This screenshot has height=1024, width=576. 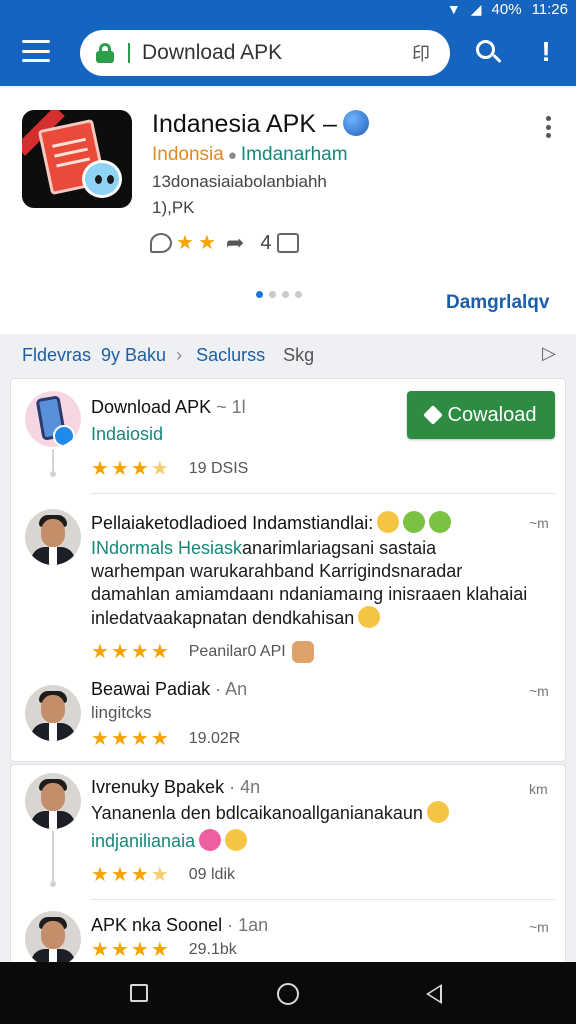 I want to click on breadcrumb-item: Saclurss, so click(x=230, y=355).